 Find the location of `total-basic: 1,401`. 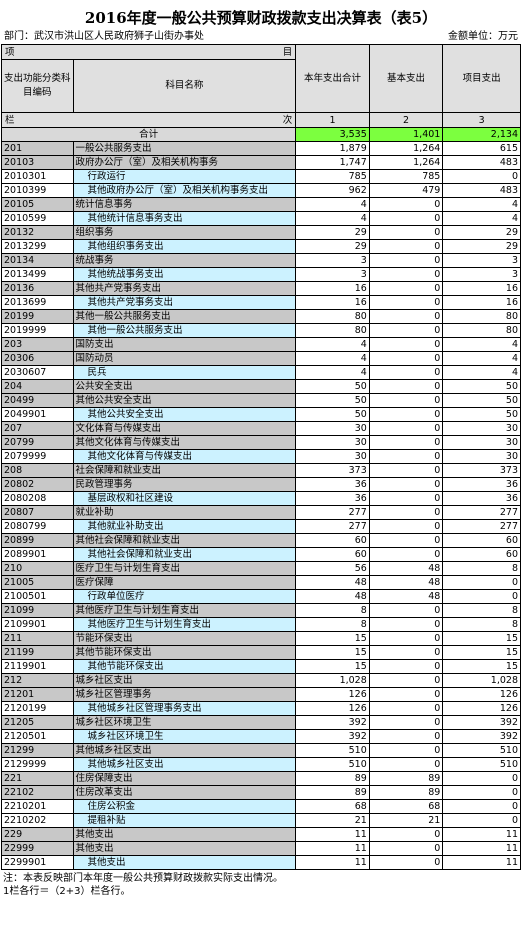

total-basic: 1,401 is located at coordinates (406, 134).